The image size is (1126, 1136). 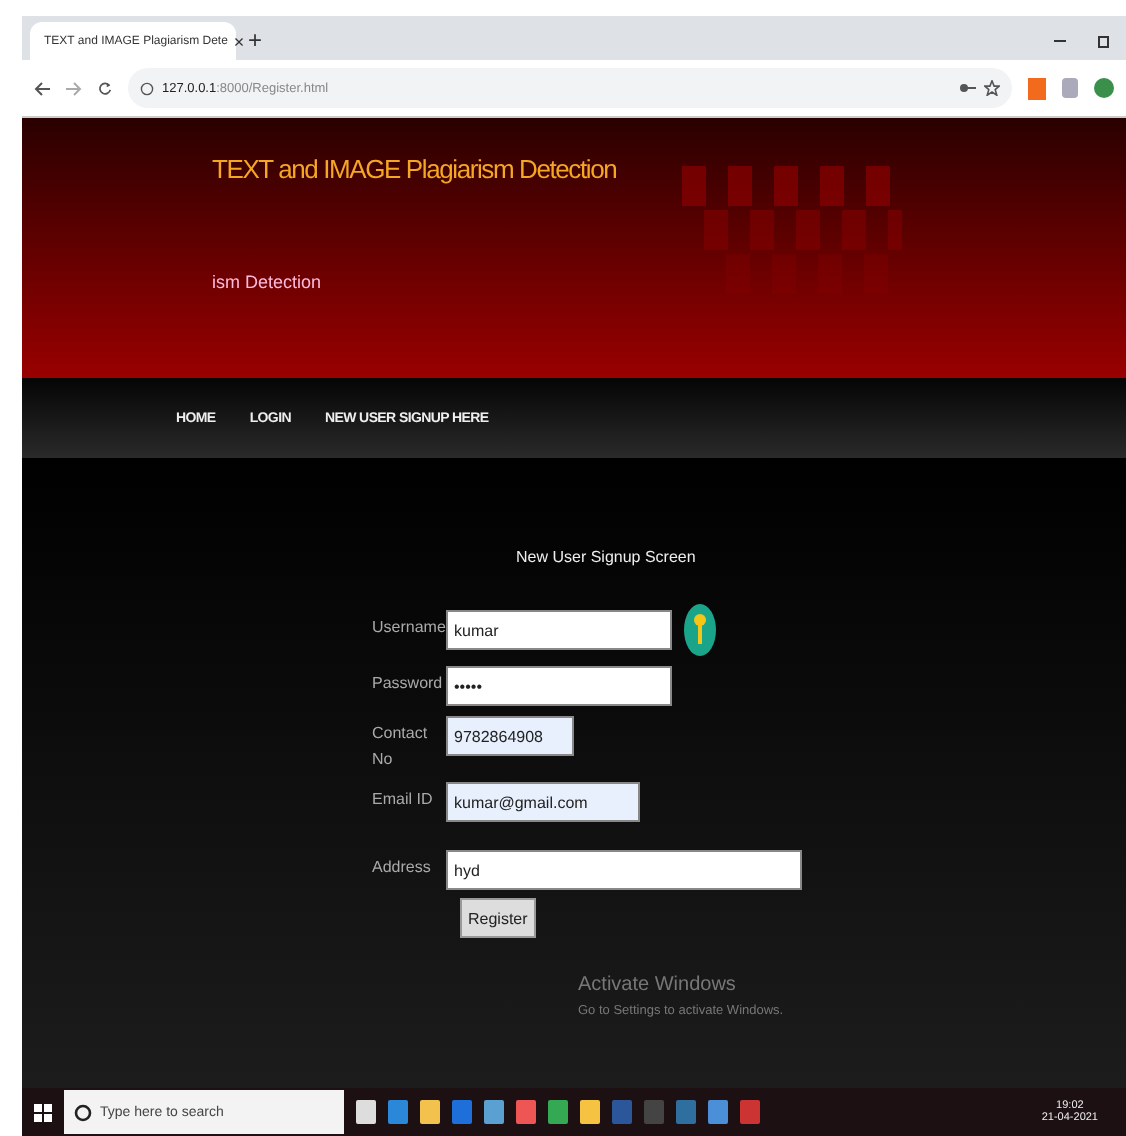 What do you see at coordinates (401, 747) in the screenshot?
I see `field-label: Contact No` at bounding box center [401, 747].